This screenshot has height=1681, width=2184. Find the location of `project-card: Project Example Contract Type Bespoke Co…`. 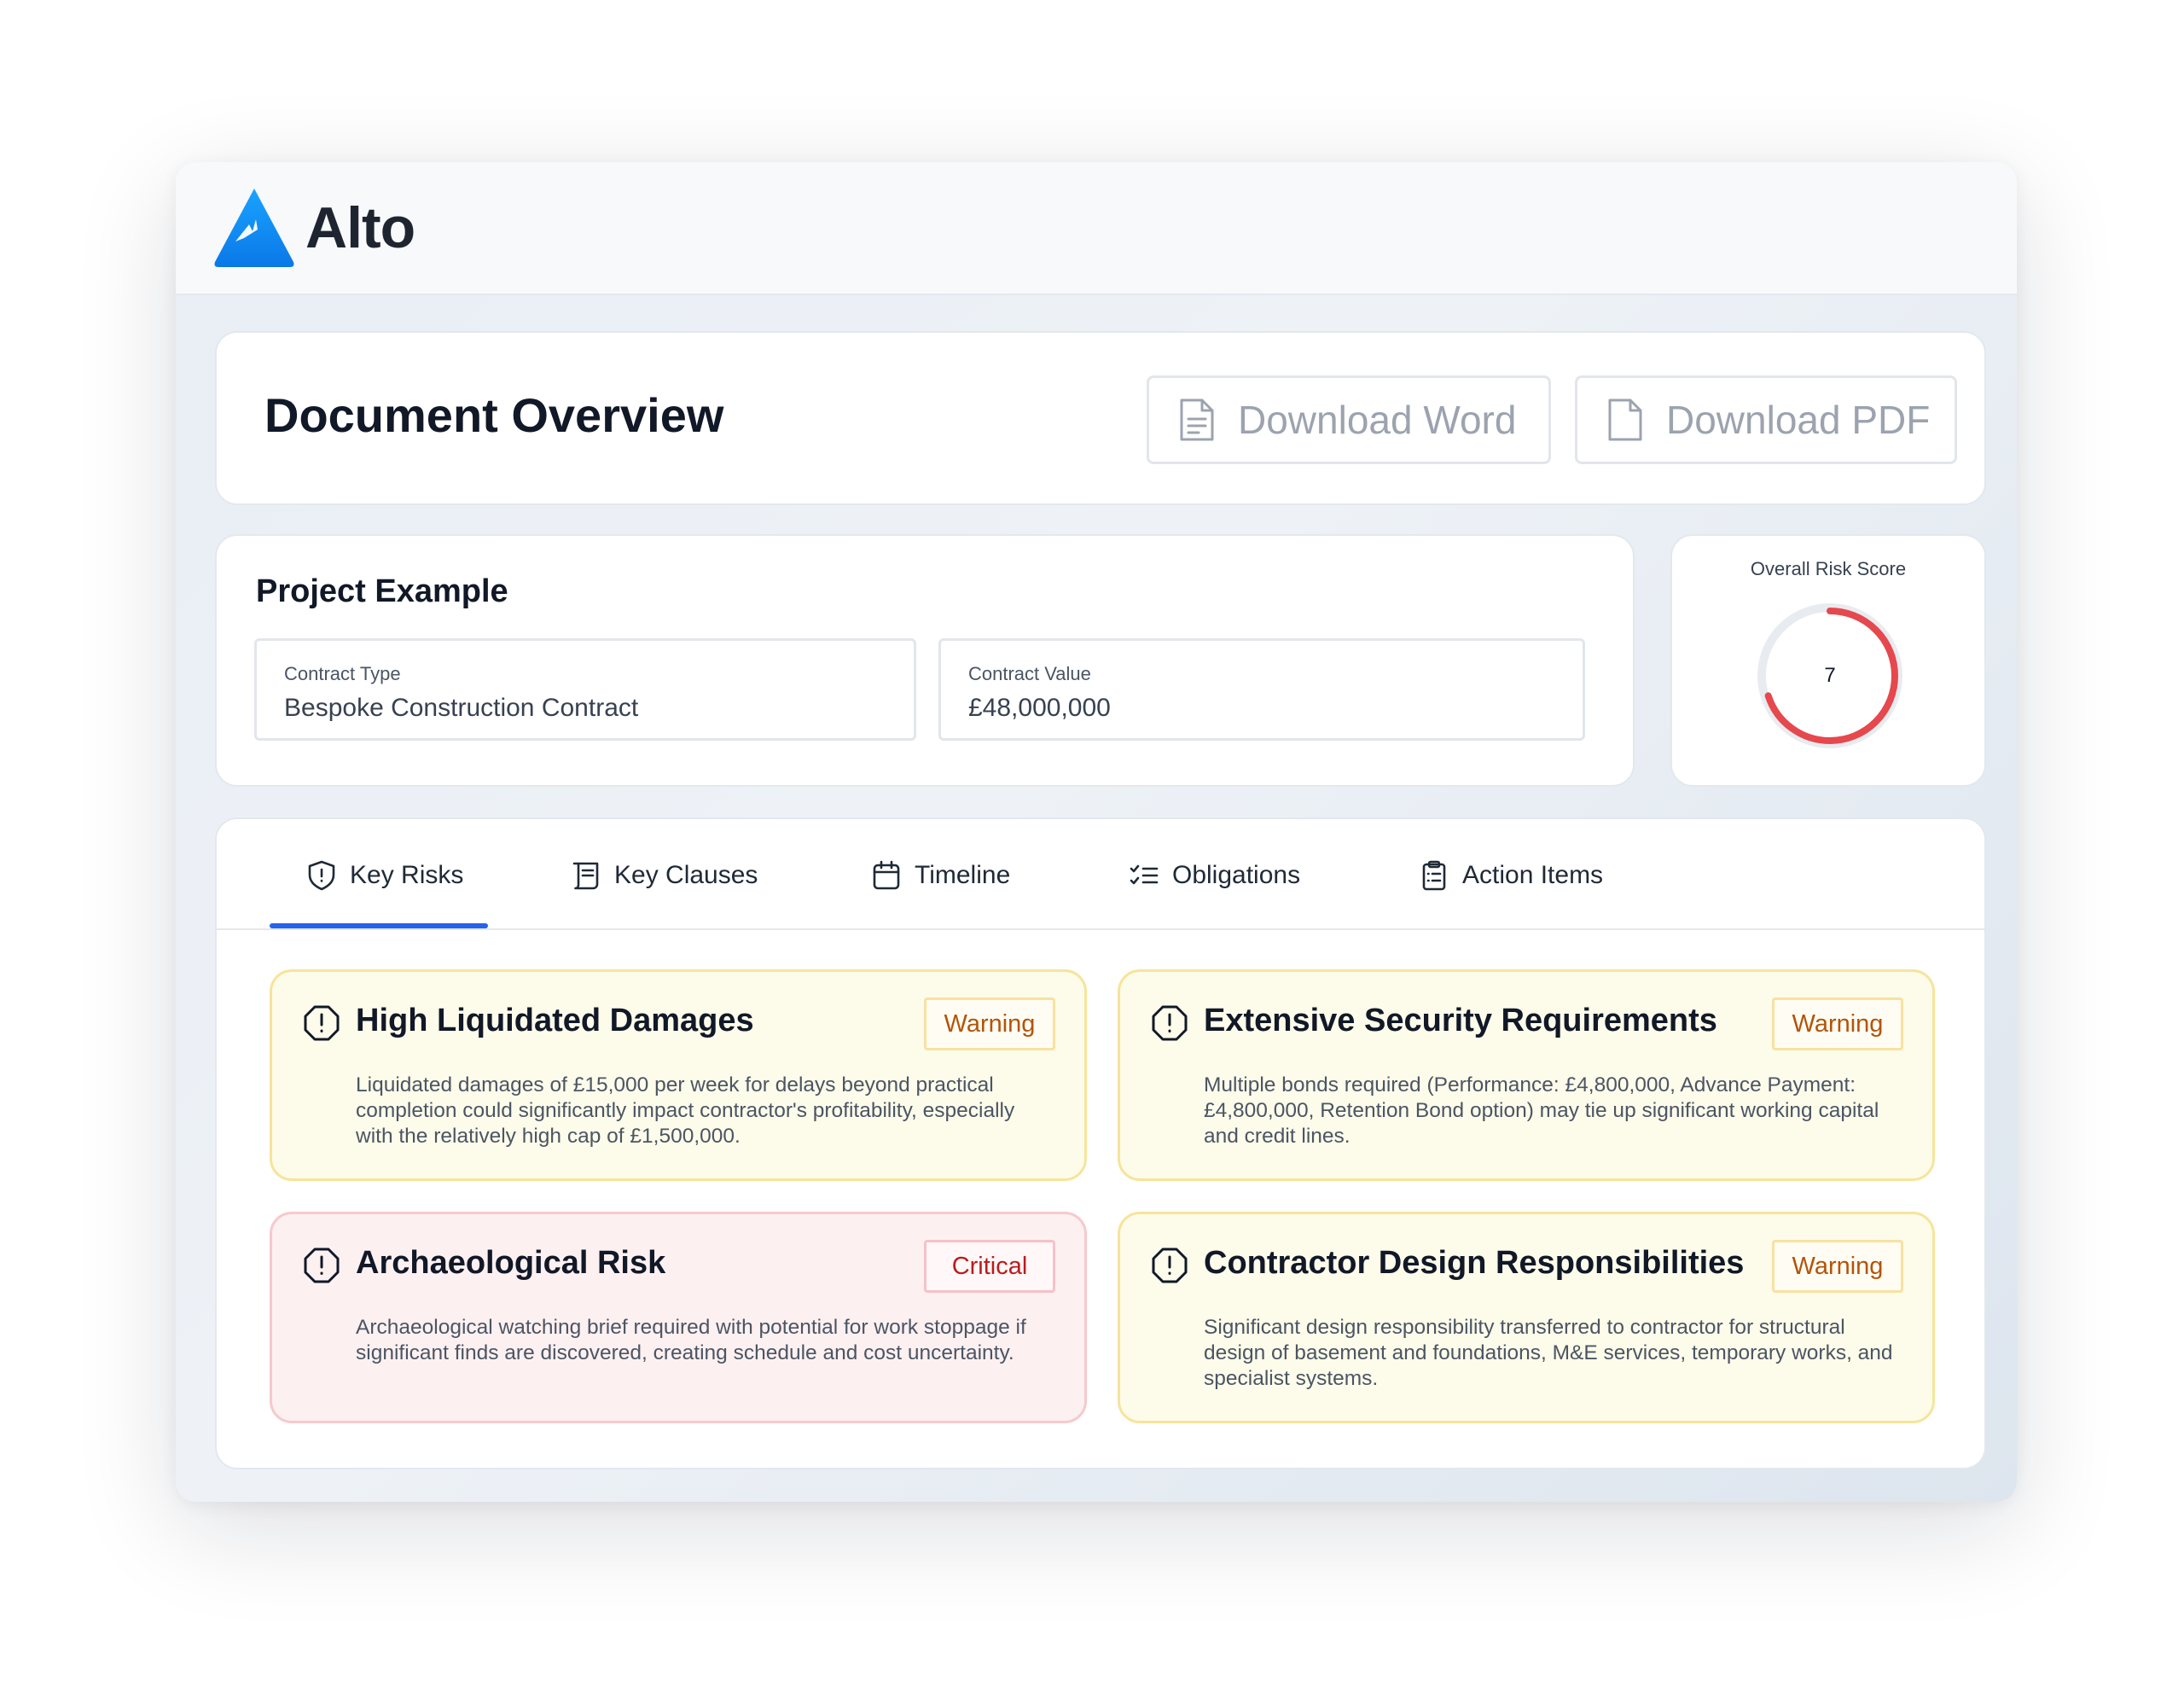

project-card: Project Example Contract Type Bespoke Co… is located at coordinates (925, 660).